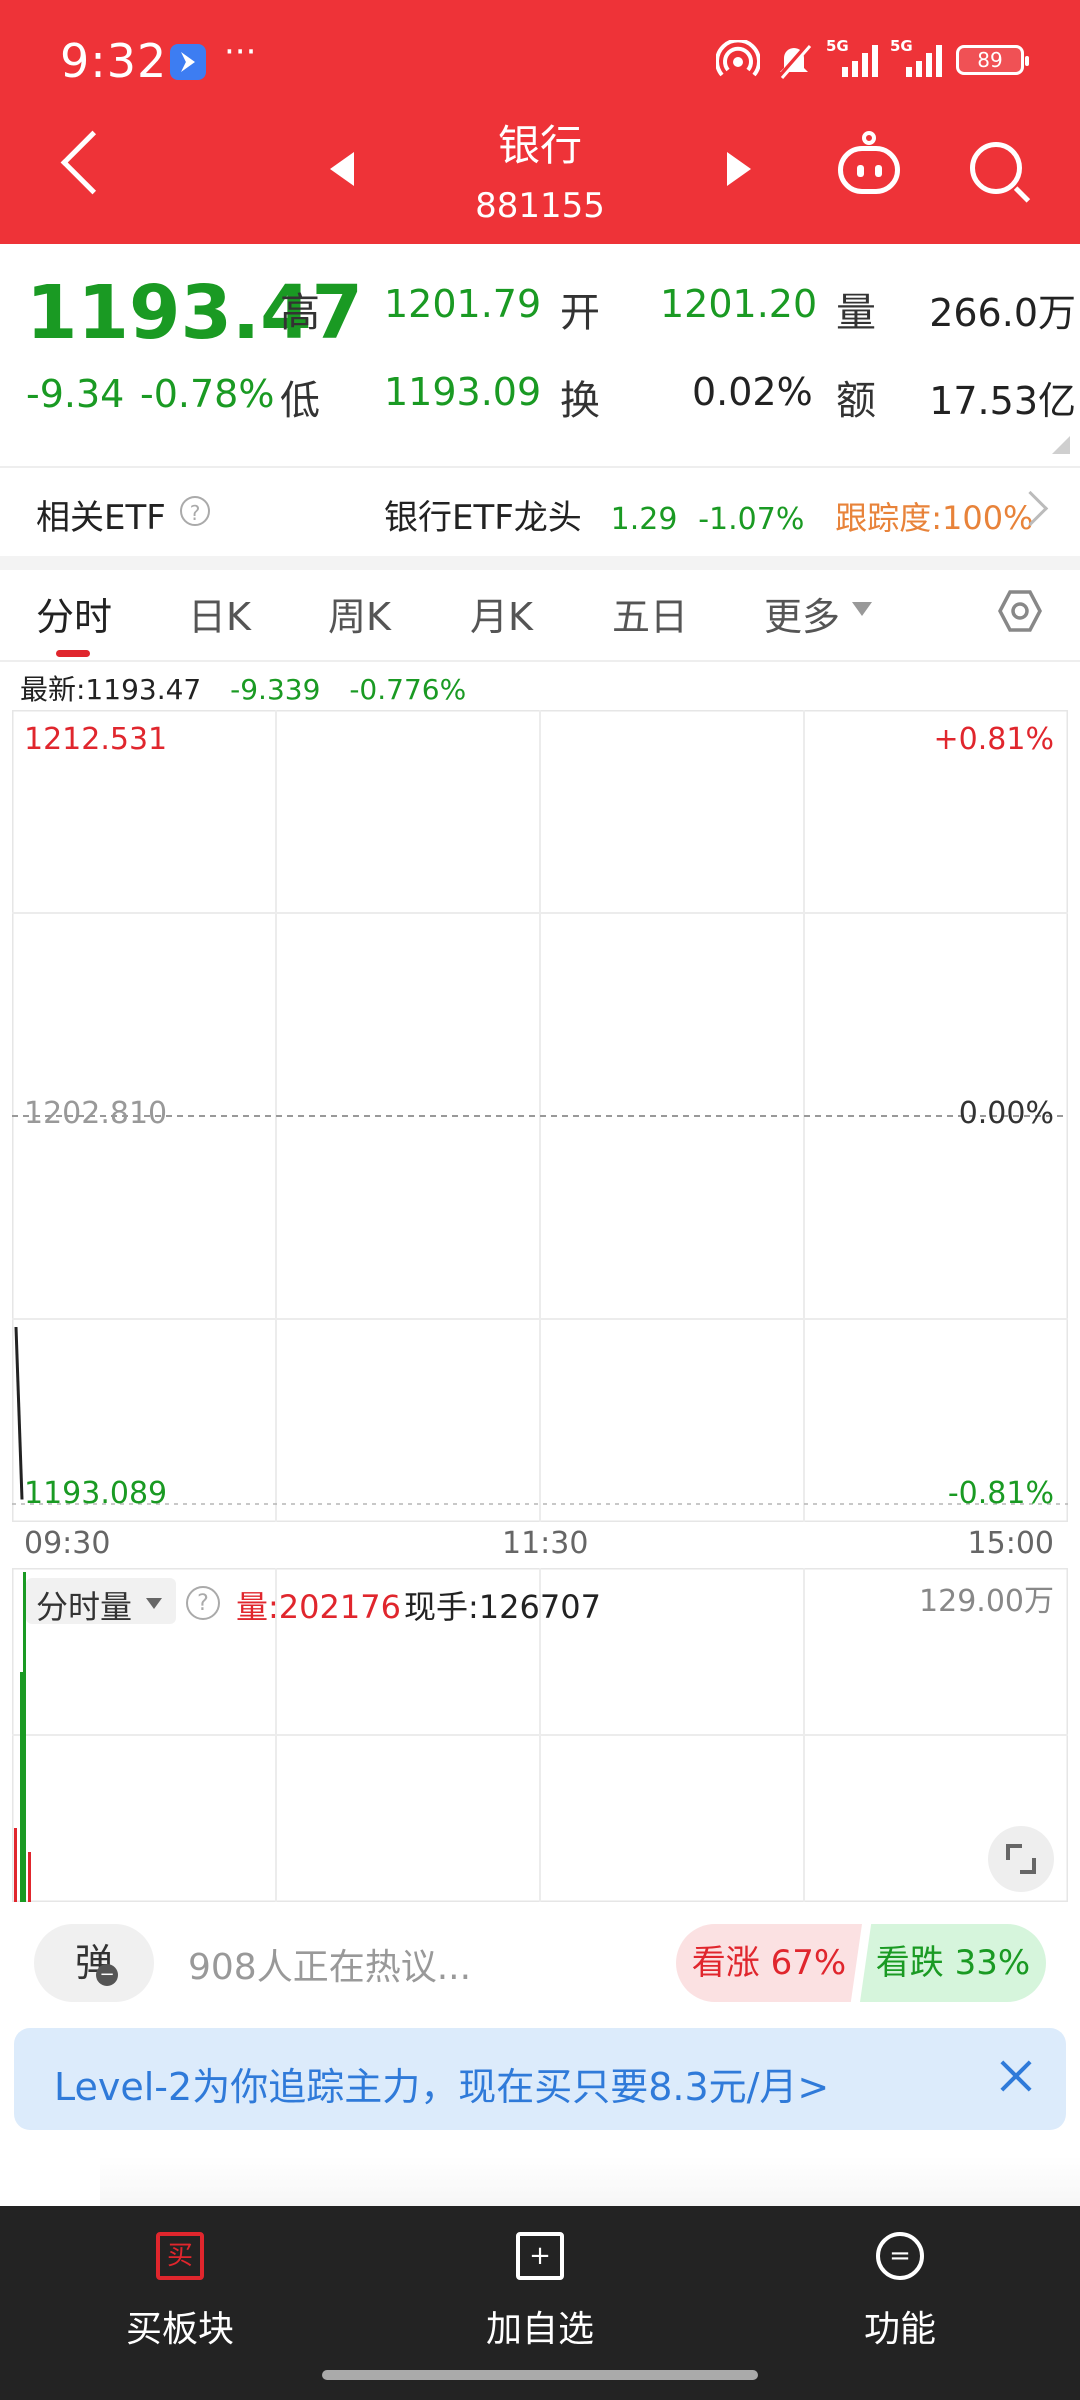  I want to click on latest-price-legend: 最新:1193.47, so click(111, 689).